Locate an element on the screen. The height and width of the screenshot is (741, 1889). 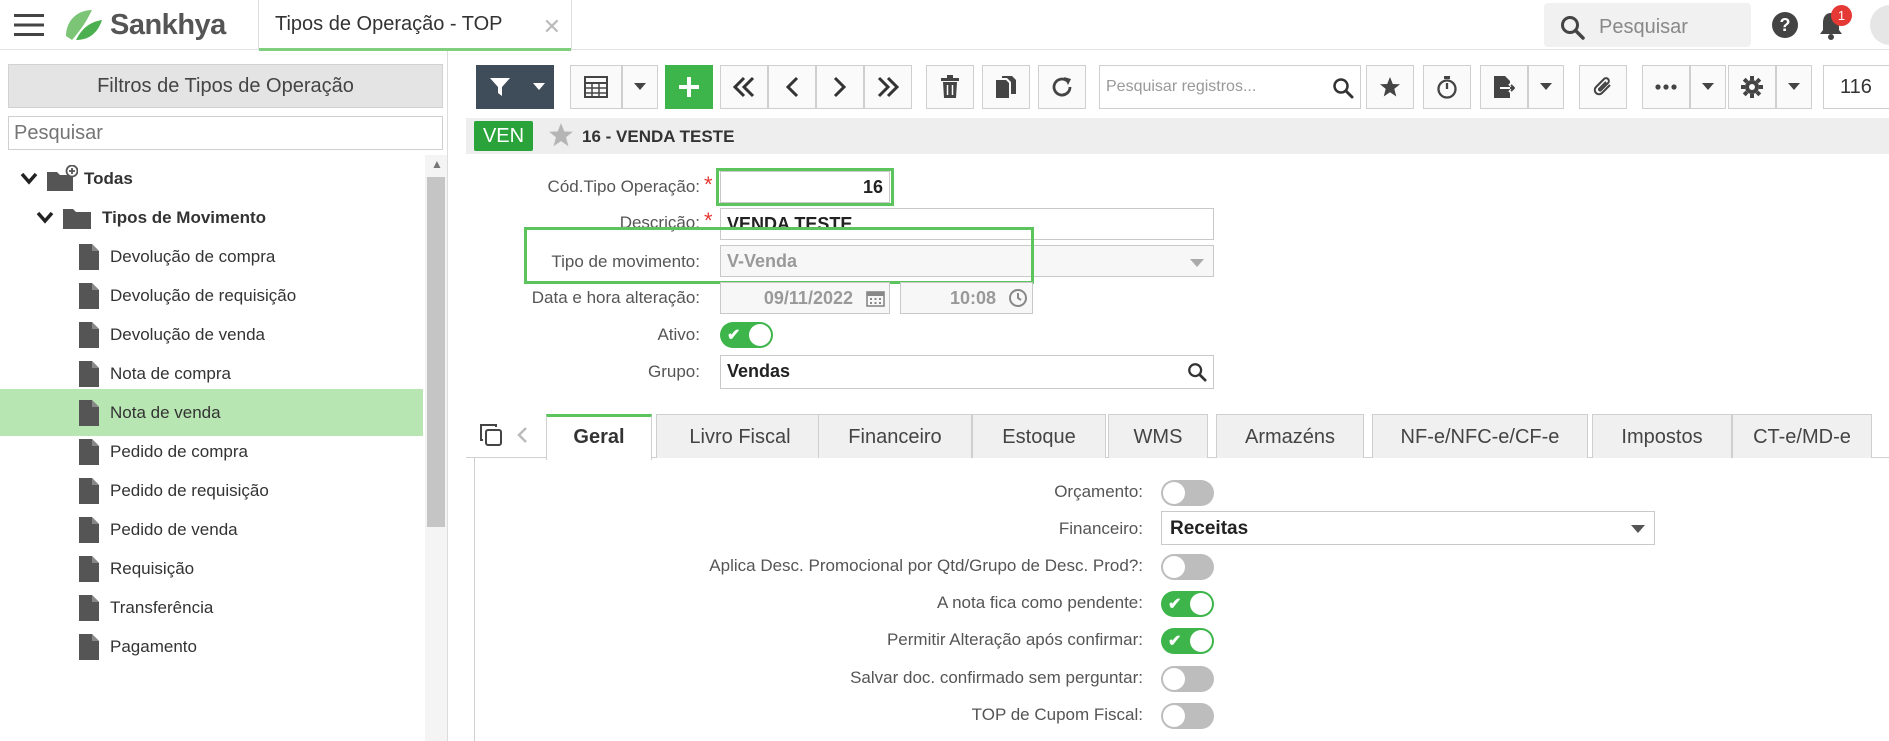
tree-scrollbar: ▲ is located at coordinates (436, 448).